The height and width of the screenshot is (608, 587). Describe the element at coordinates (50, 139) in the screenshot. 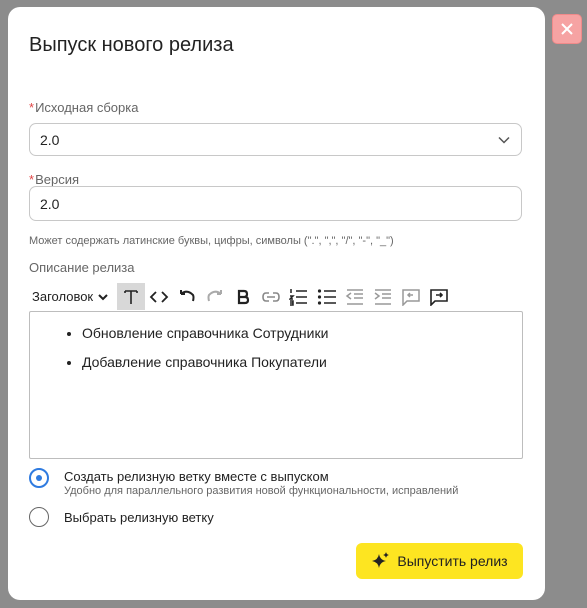

I see `build-select-value: 2.0` at that location.